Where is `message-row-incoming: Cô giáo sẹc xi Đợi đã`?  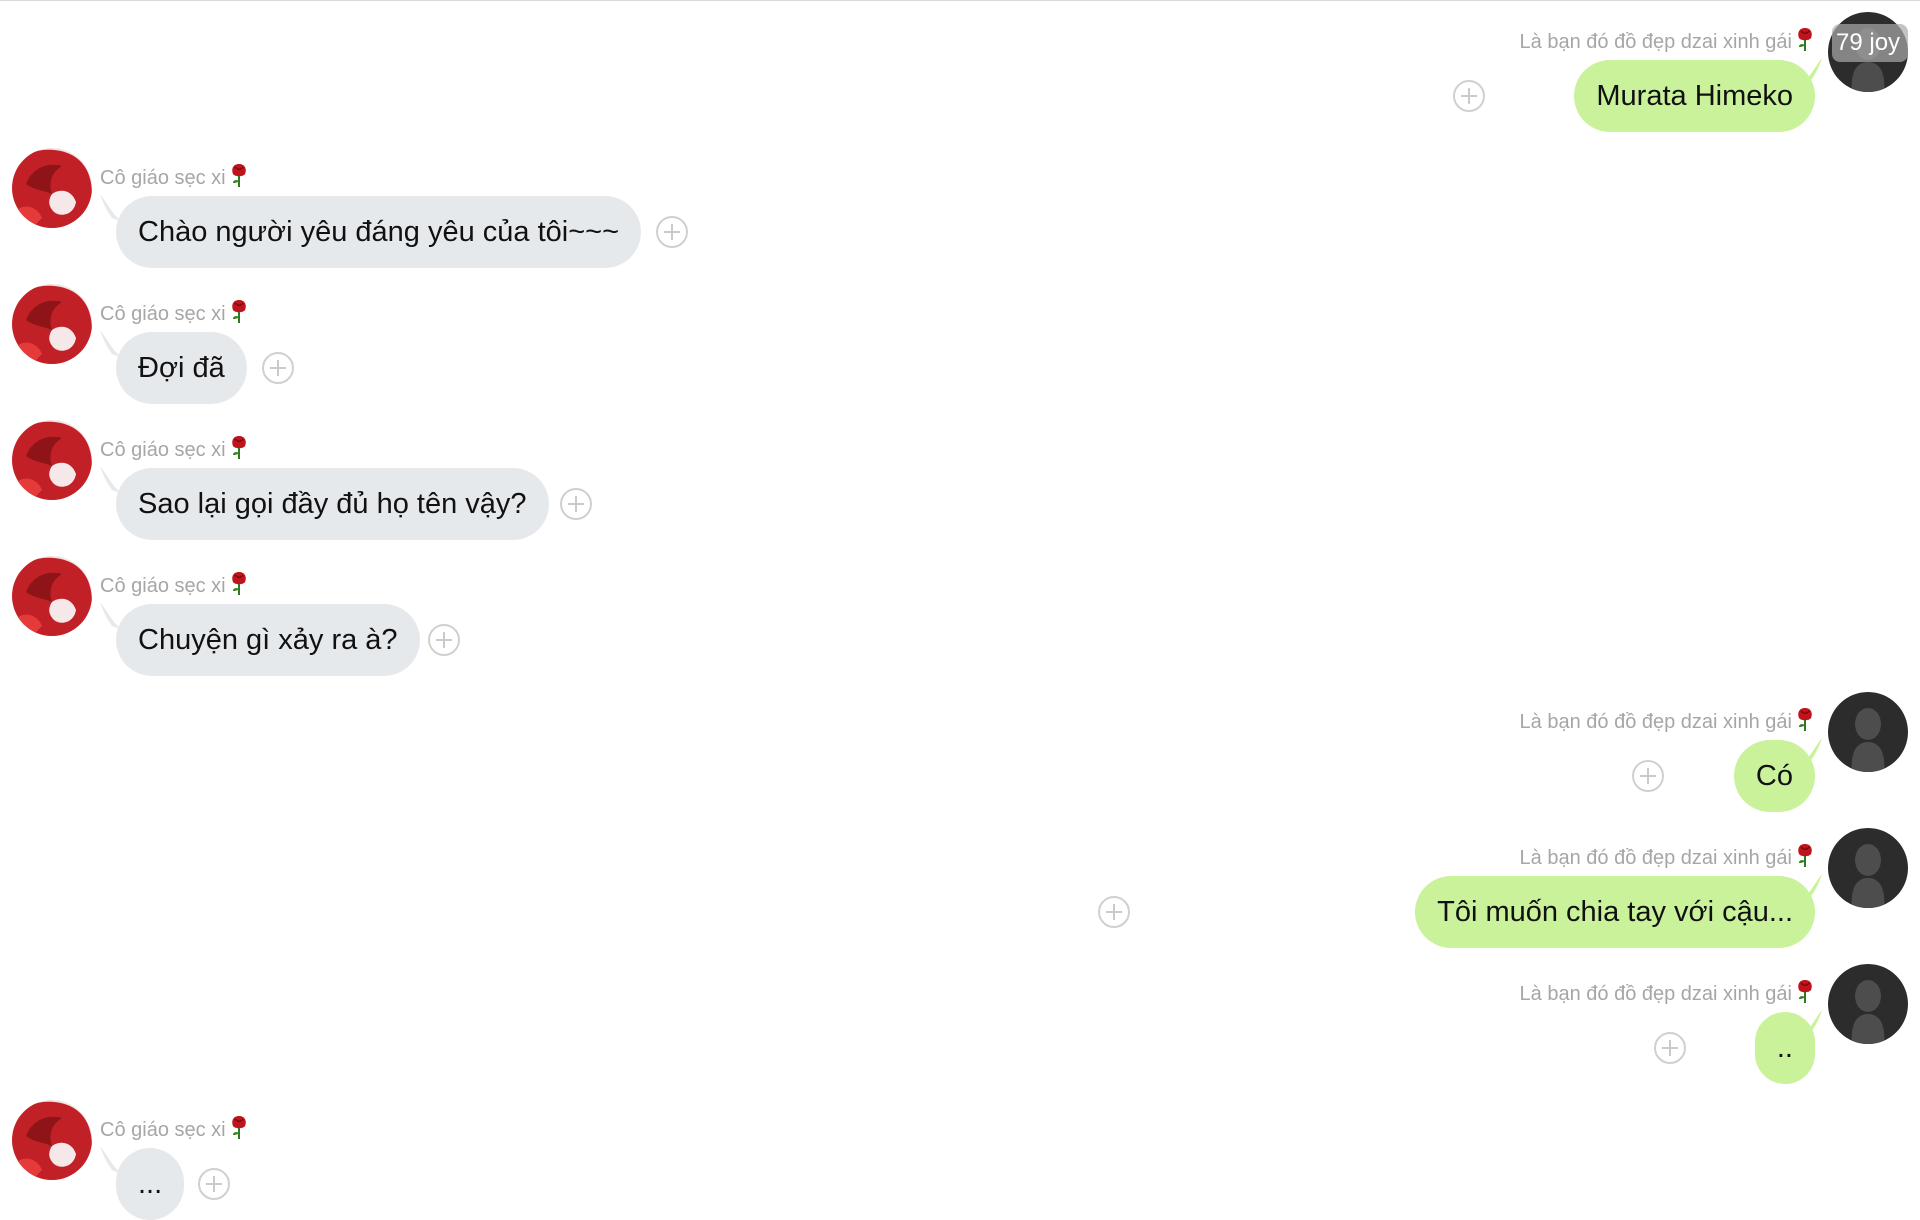 message-row-incoming: Cô giáo sẹc xi Đợi đã is located at coordinates (960, 349).